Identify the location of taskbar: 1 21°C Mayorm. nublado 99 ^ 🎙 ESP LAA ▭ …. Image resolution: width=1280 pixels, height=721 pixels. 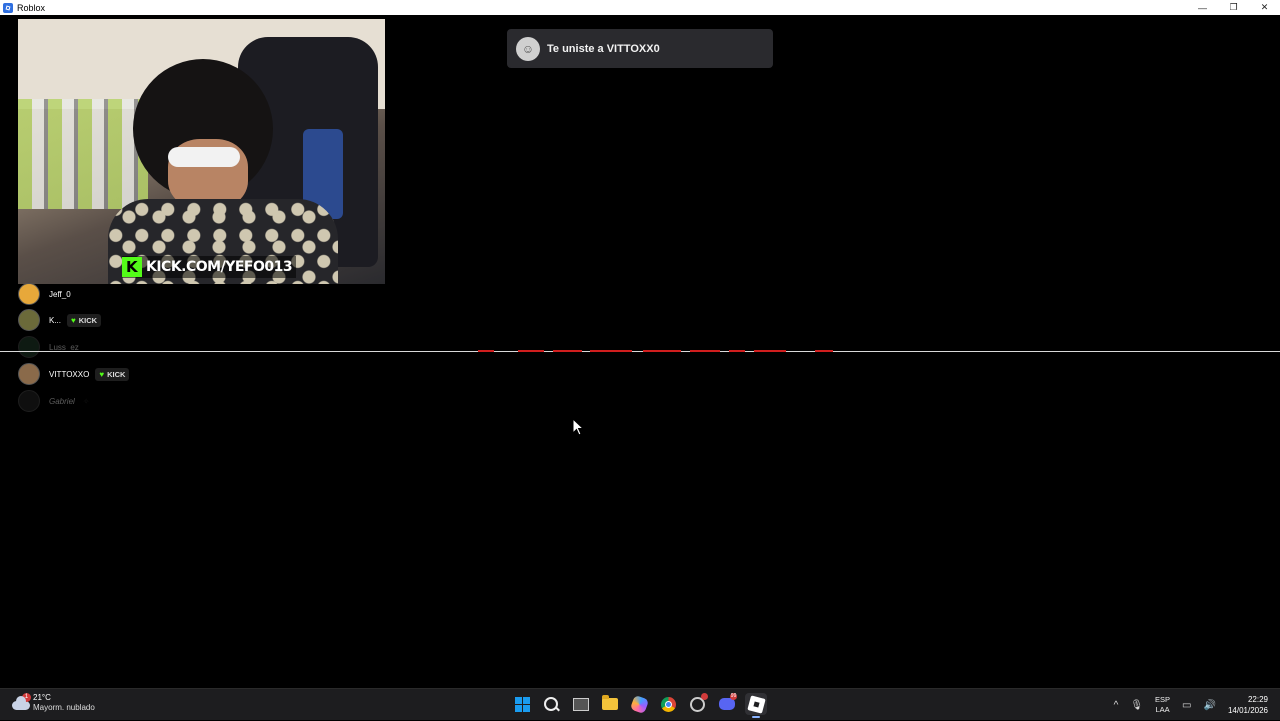
(640, 704).